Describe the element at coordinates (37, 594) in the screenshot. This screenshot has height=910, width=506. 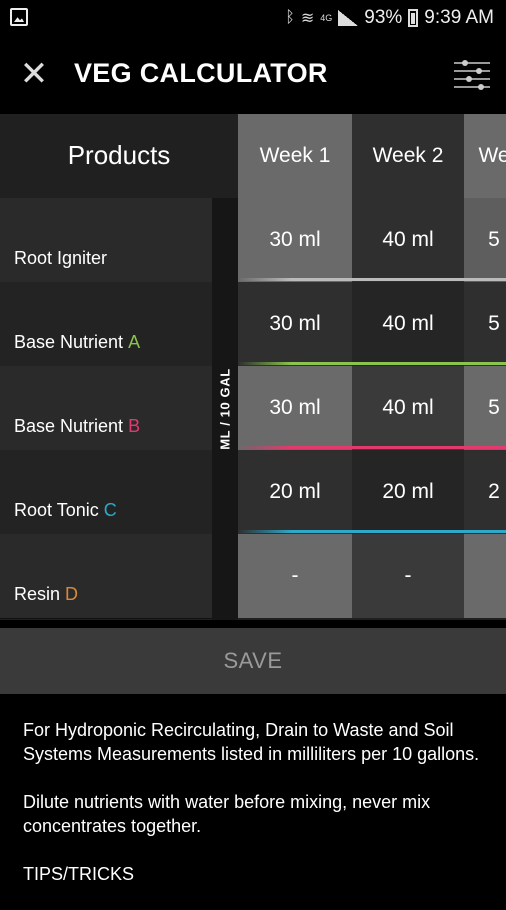
I see `product-name-text: Resin` at that location.